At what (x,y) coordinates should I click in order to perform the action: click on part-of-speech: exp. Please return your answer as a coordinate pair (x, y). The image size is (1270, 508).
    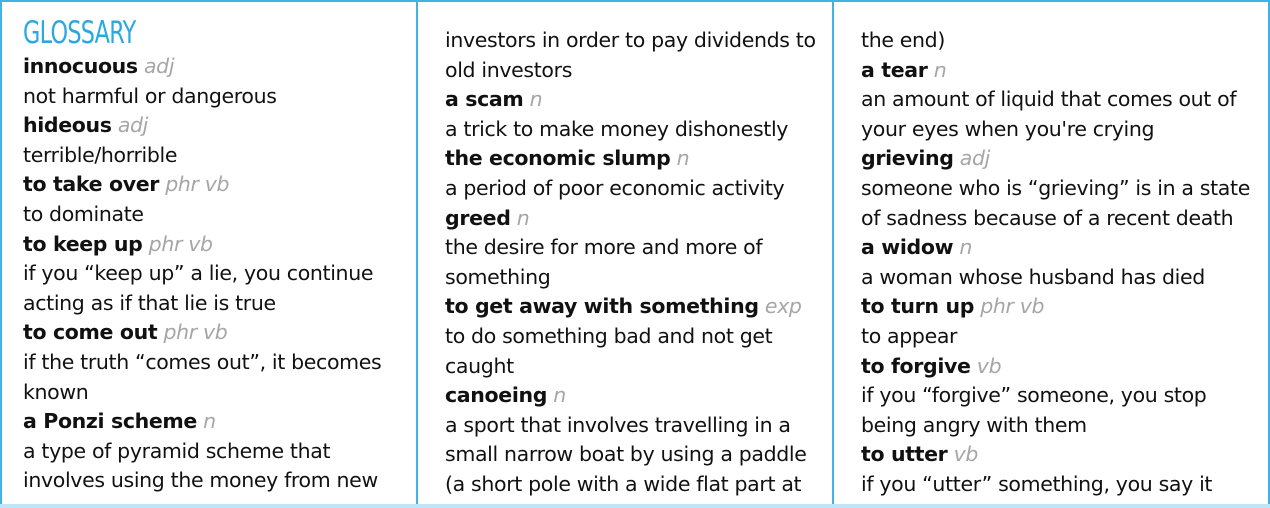
    Looking at the image, I should click on (783, 306).